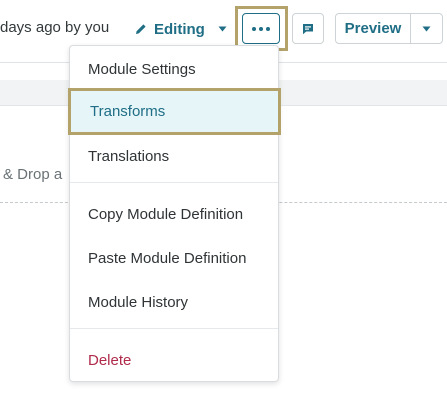 The image size is (447, 398). What do you see at coordinates (373, 28) in the screenshot?
I see `preview-button: Preview` at bounding box center [373, 28].